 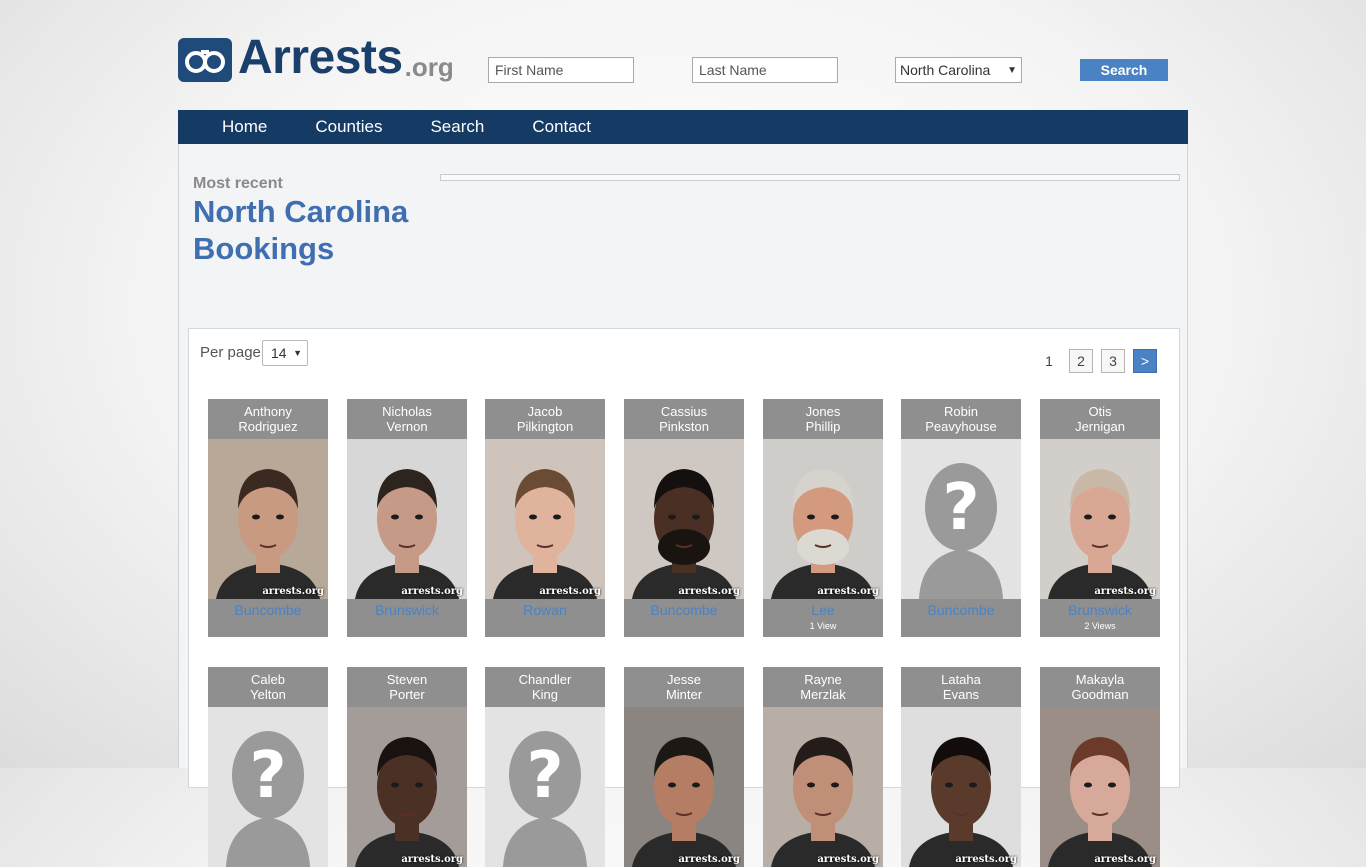 I want to click on booking-card: Rayne Merzlak arrests.org, so click(x=823, y=767).